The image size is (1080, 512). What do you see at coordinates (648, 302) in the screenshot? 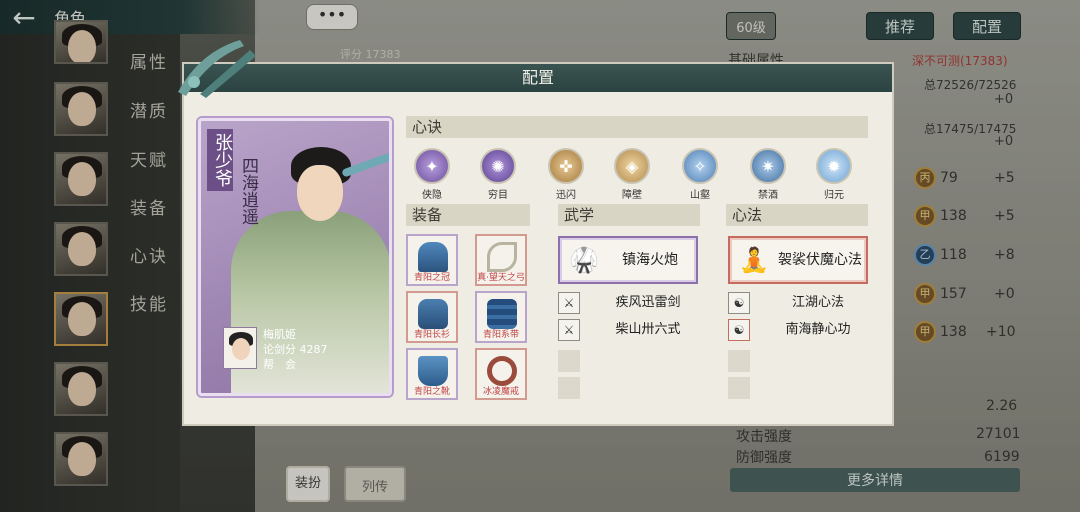
I see `martial-sub-label: 疾风迅雷剑` at bounding box center [648, 302].